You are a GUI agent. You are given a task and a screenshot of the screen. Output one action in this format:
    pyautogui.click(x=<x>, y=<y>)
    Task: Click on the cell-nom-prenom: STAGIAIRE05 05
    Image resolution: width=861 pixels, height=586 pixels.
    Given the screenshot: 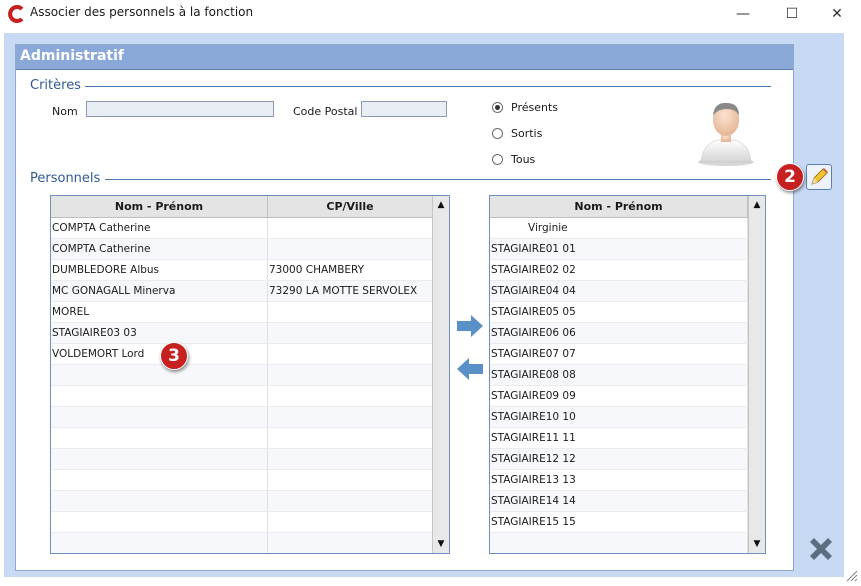 What is the action you would take?
    pyautogui.click(x=619, y=312)
    